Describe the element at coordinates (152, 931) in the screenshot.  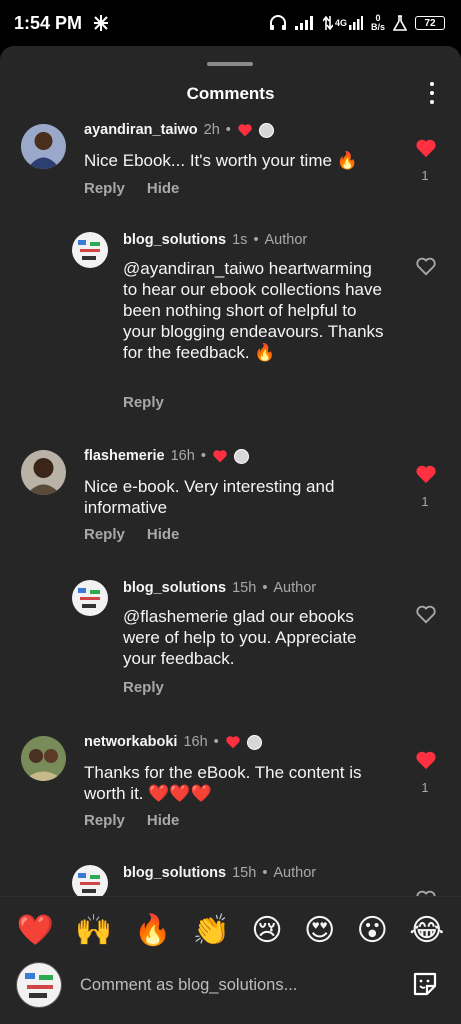
I see `emoji-fire-button: 🔥` at that location.